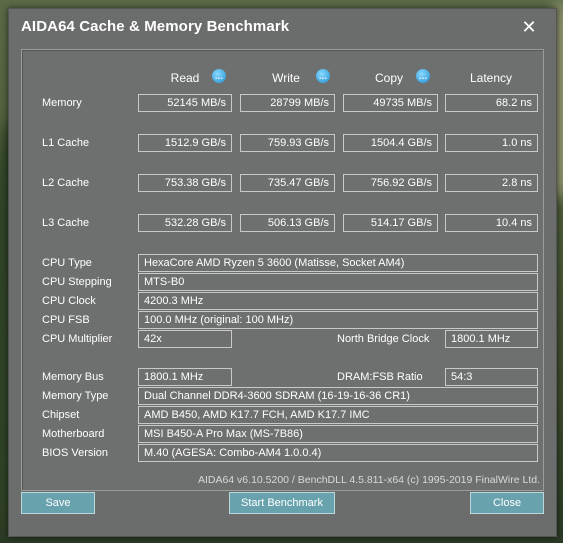 The width and height of the screenshot is (563, 543). Describe the element at coordinates (61, 415) in the screenshot. I see `chipset-label: Chipset` at that location.